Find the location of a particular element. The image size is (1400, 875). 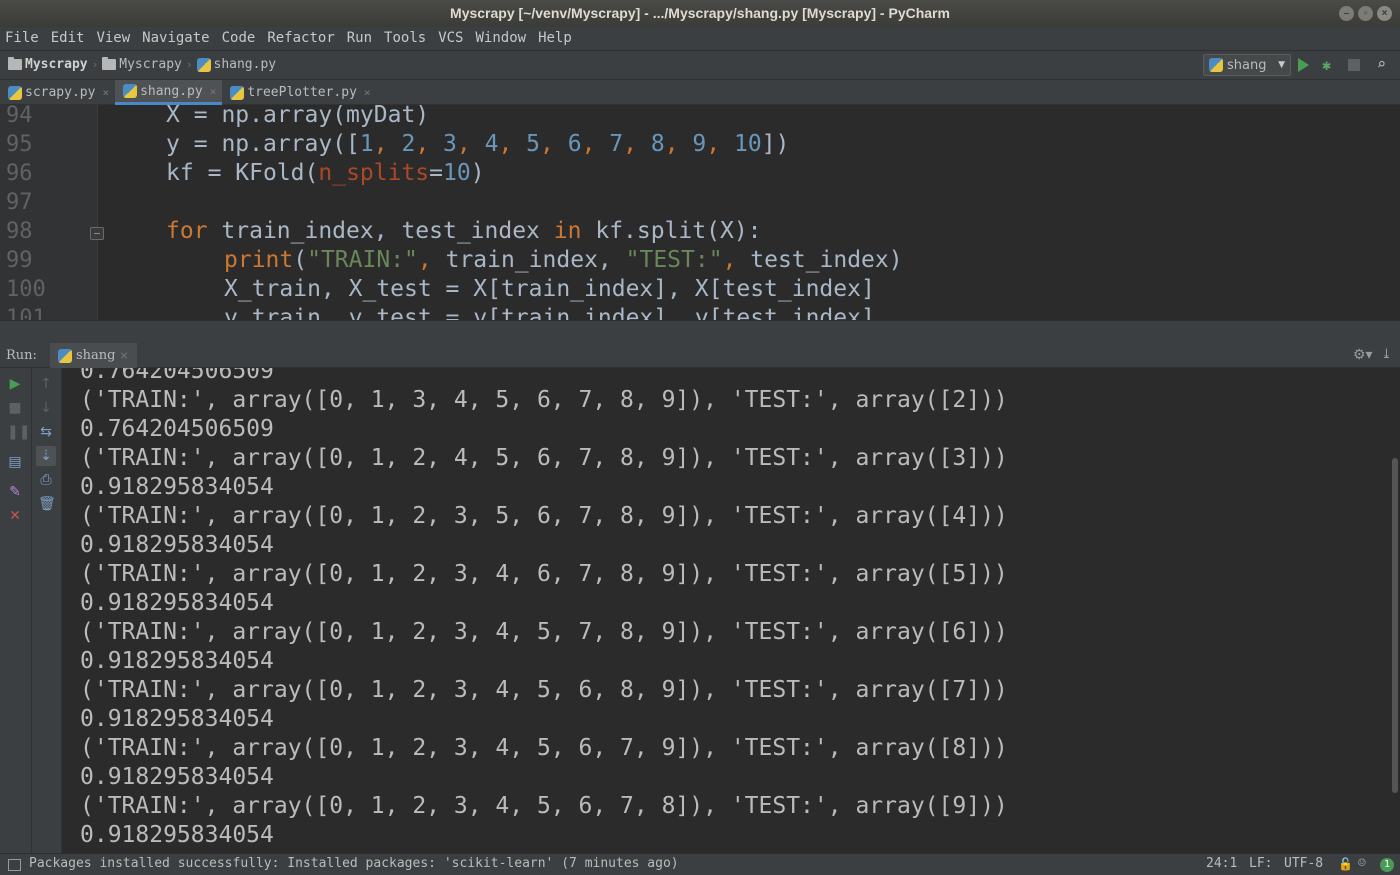

menu-edit: Edit is located at coordinates (68, 38).